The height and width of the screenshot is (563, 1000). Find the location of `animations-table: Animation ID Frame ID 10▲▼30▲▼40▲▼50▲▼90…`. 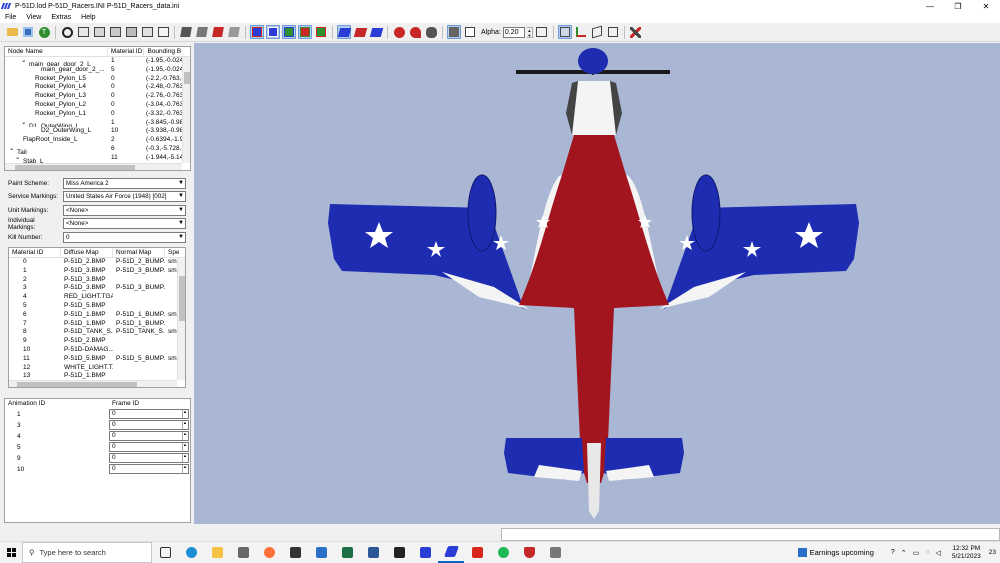

animations-table: Animation ID Frame ID 10▲▼30▲▼40▲▼50▲▼90… is located at coordinates (97, 460).